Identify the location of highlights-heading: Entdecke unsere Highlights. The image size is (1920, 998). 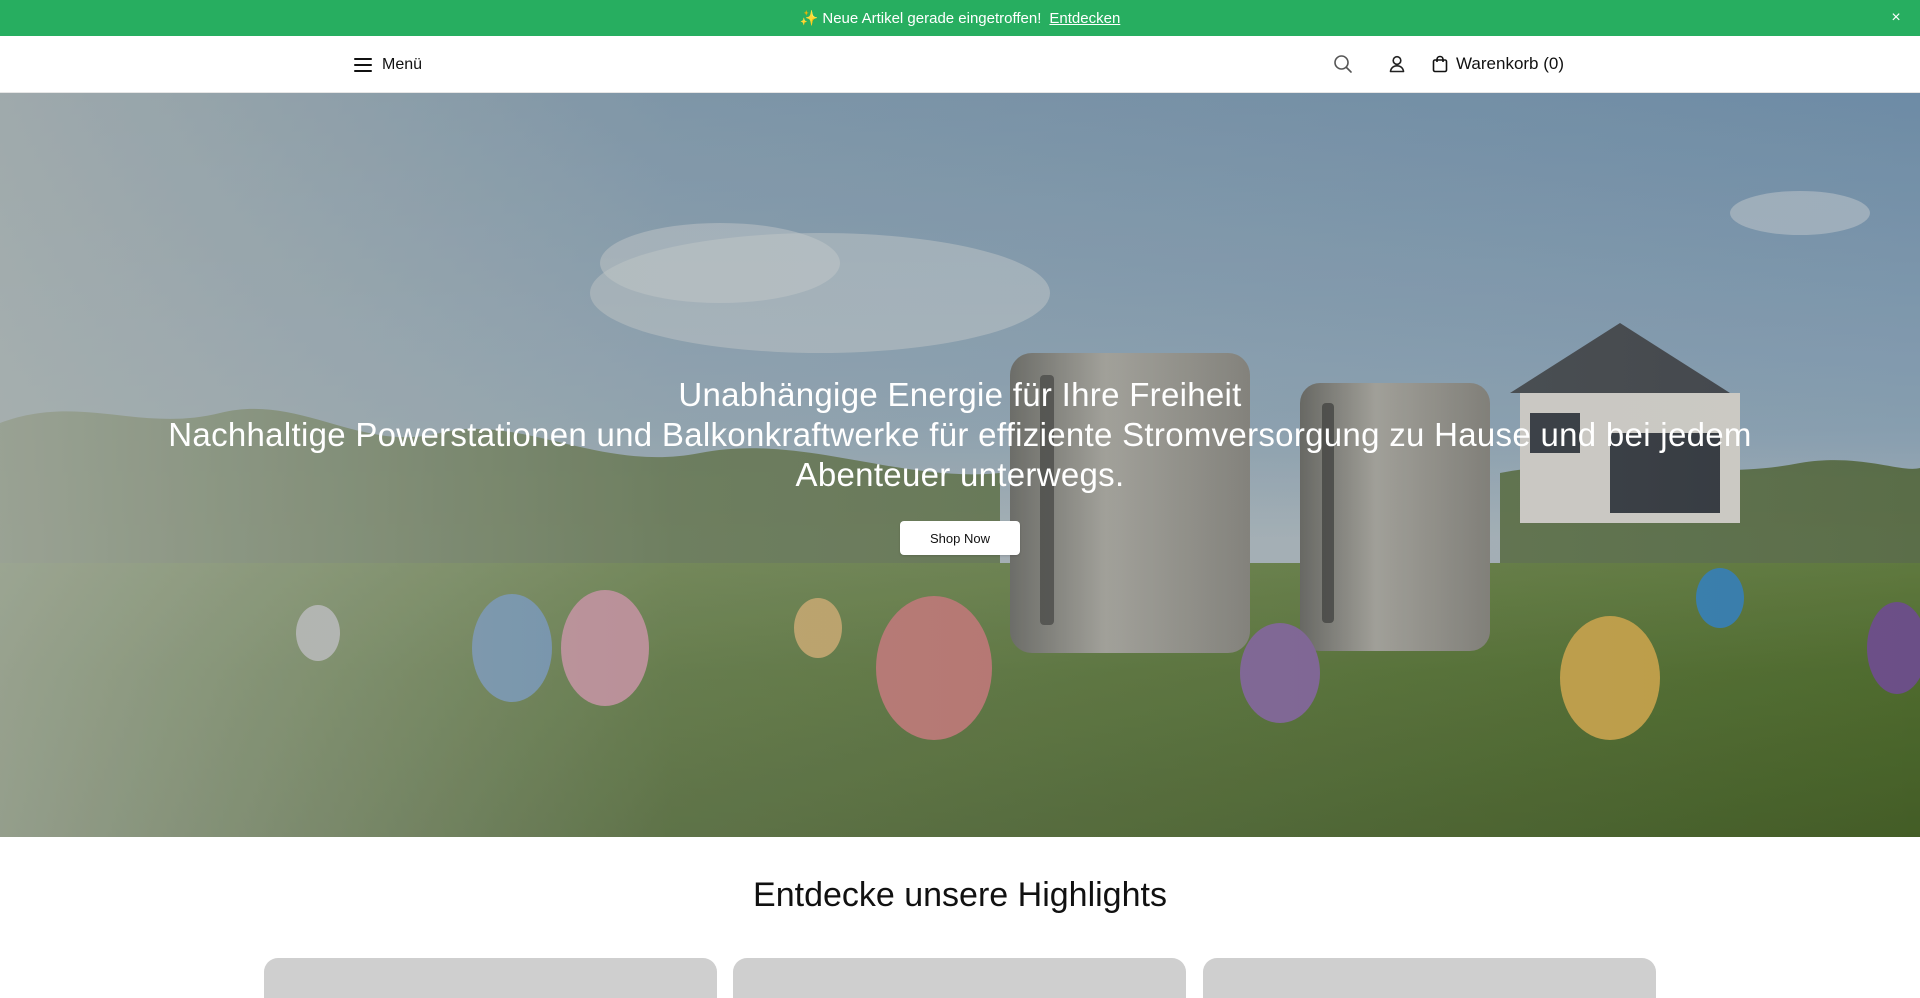
(960, 895).